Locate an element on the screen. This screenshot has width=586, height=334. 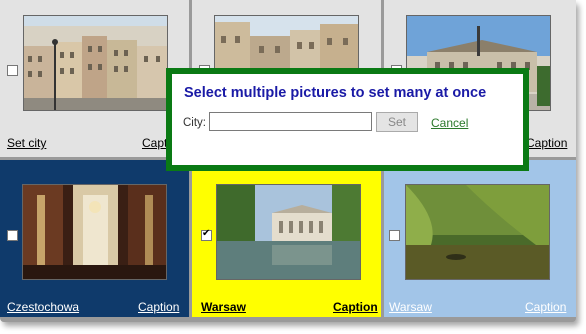
church-interior-photo is located at coordinates (94, 232).